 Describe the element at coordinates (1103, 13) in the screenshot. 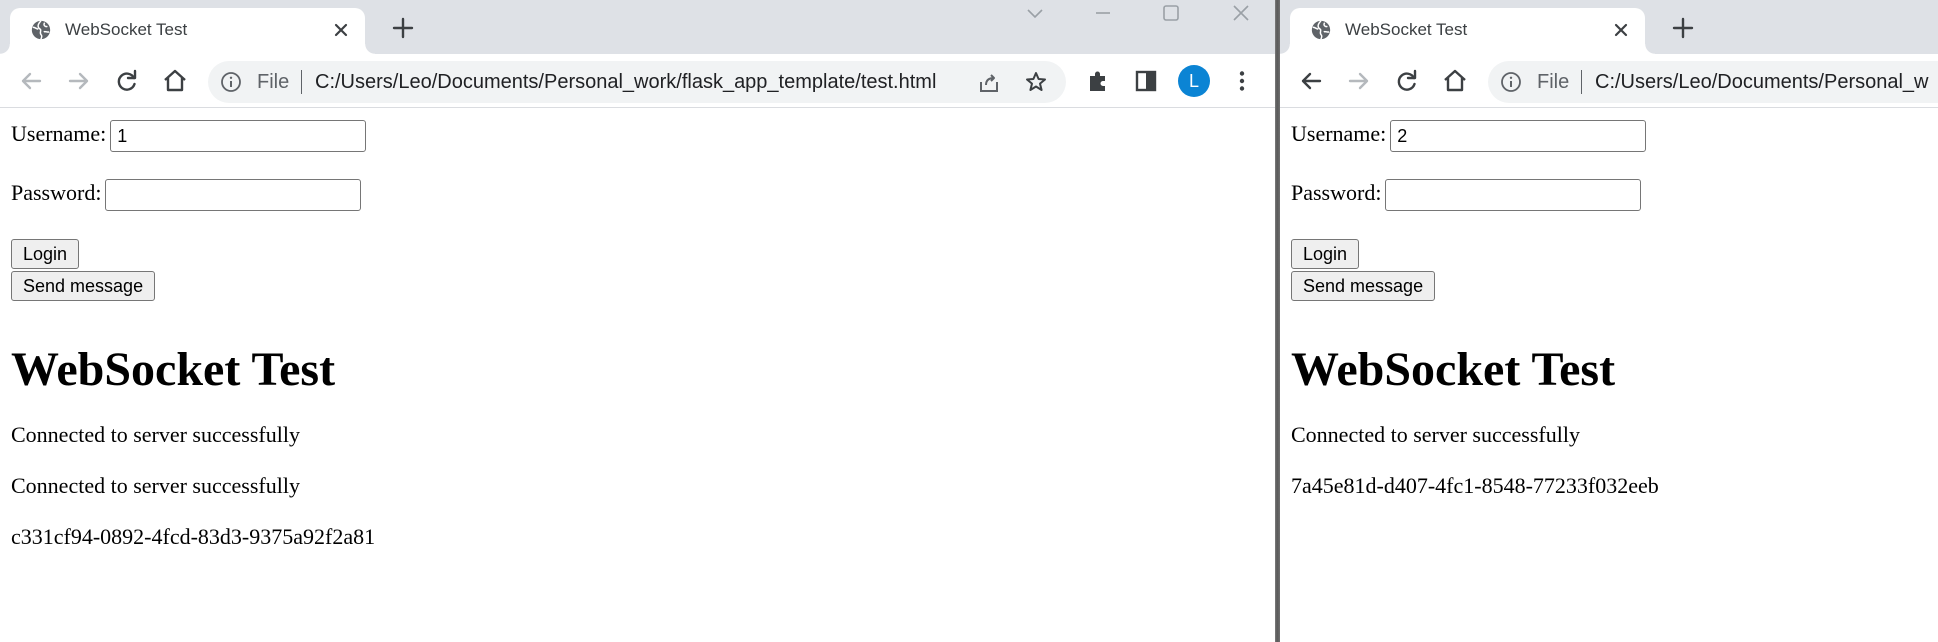

I see `minimize-icon` at that location.